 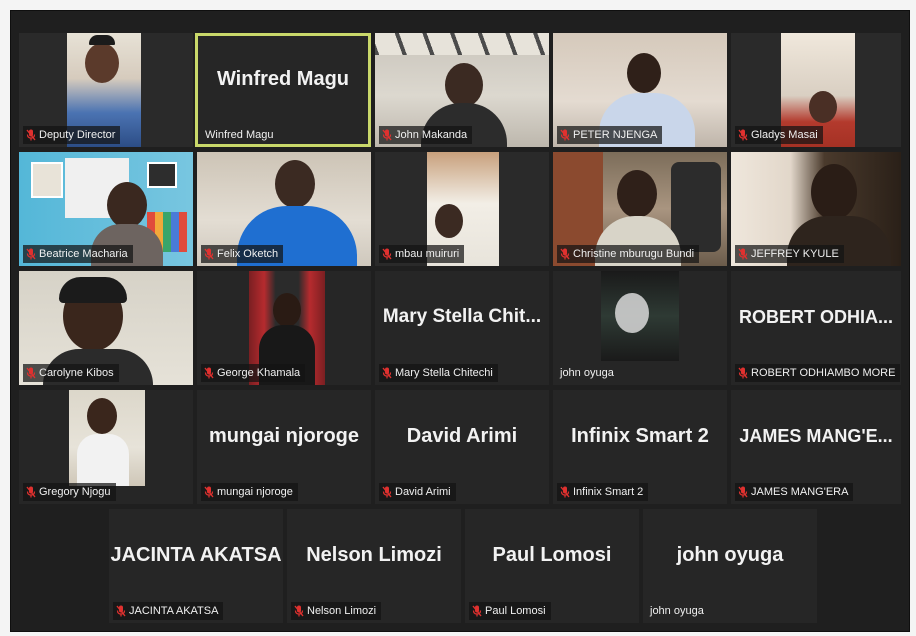 I want to click on participant-tile: David Arimi David Arimi, so click(x=462, y=447).